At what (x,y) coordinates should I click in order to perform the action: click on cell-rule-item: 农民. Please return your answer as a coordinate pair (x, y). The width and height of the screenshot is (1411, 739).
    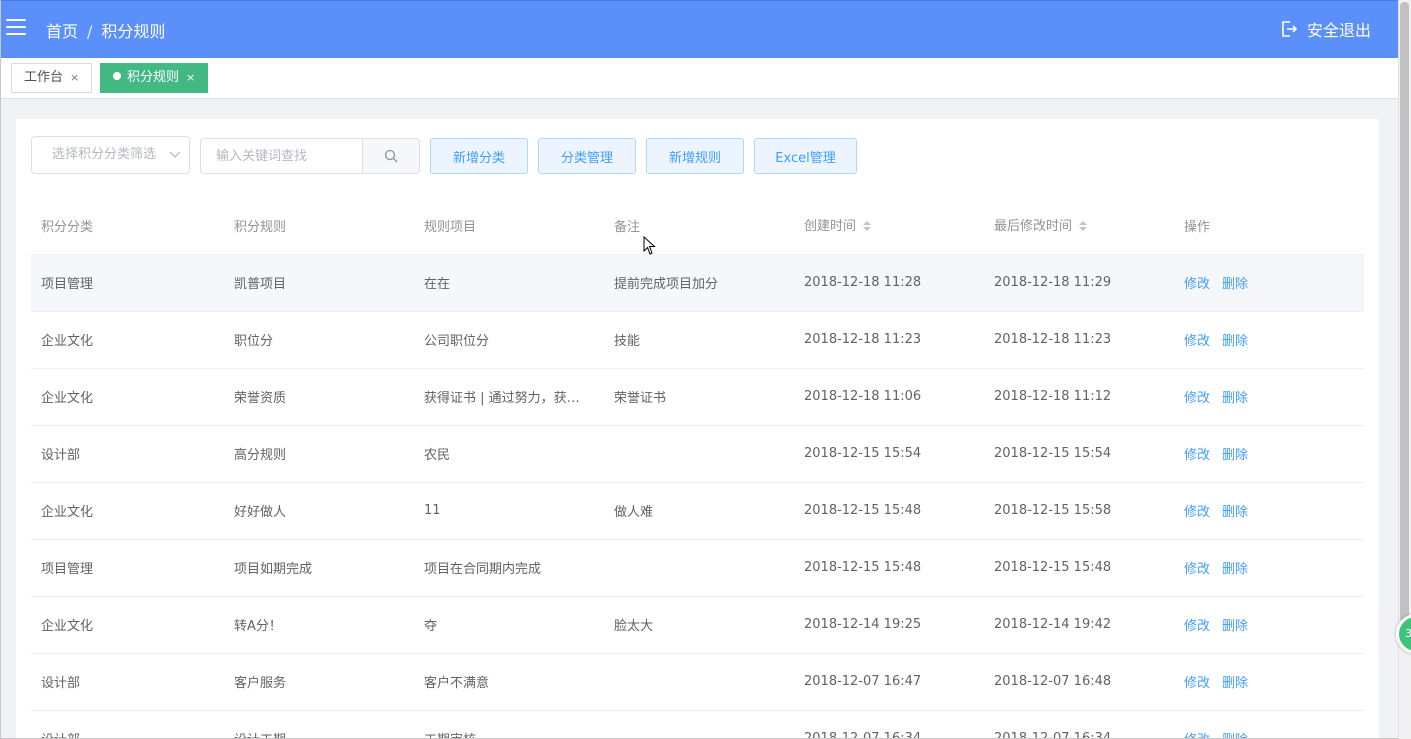
    Looking at the image, I should click on (509, 454).